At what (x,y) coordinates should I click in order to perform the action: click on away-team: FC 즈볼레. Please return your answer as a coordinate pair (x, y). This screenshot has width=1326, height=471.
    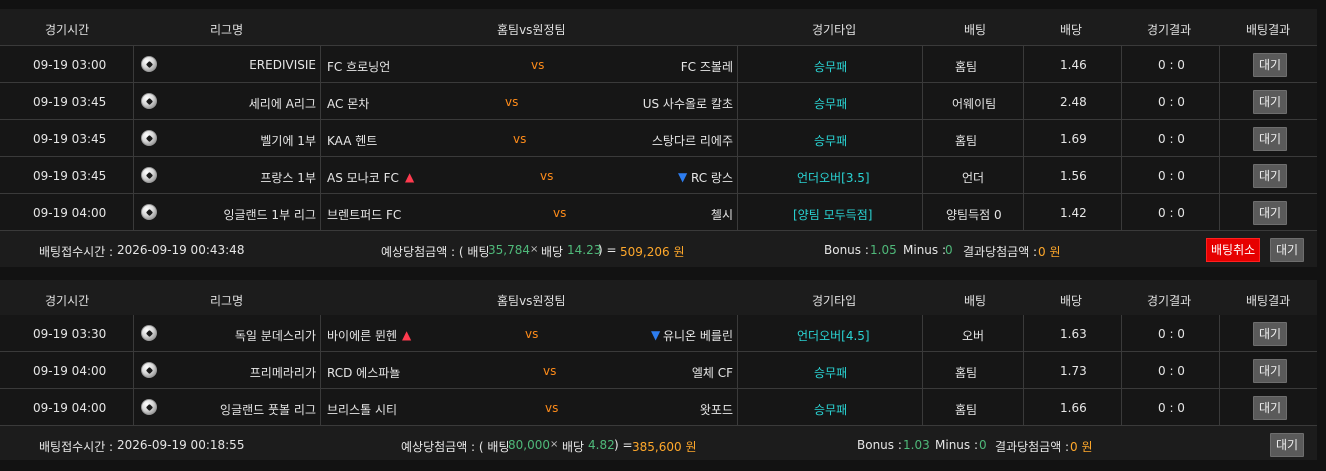
    Looking at the image, I should click on (706, 67).